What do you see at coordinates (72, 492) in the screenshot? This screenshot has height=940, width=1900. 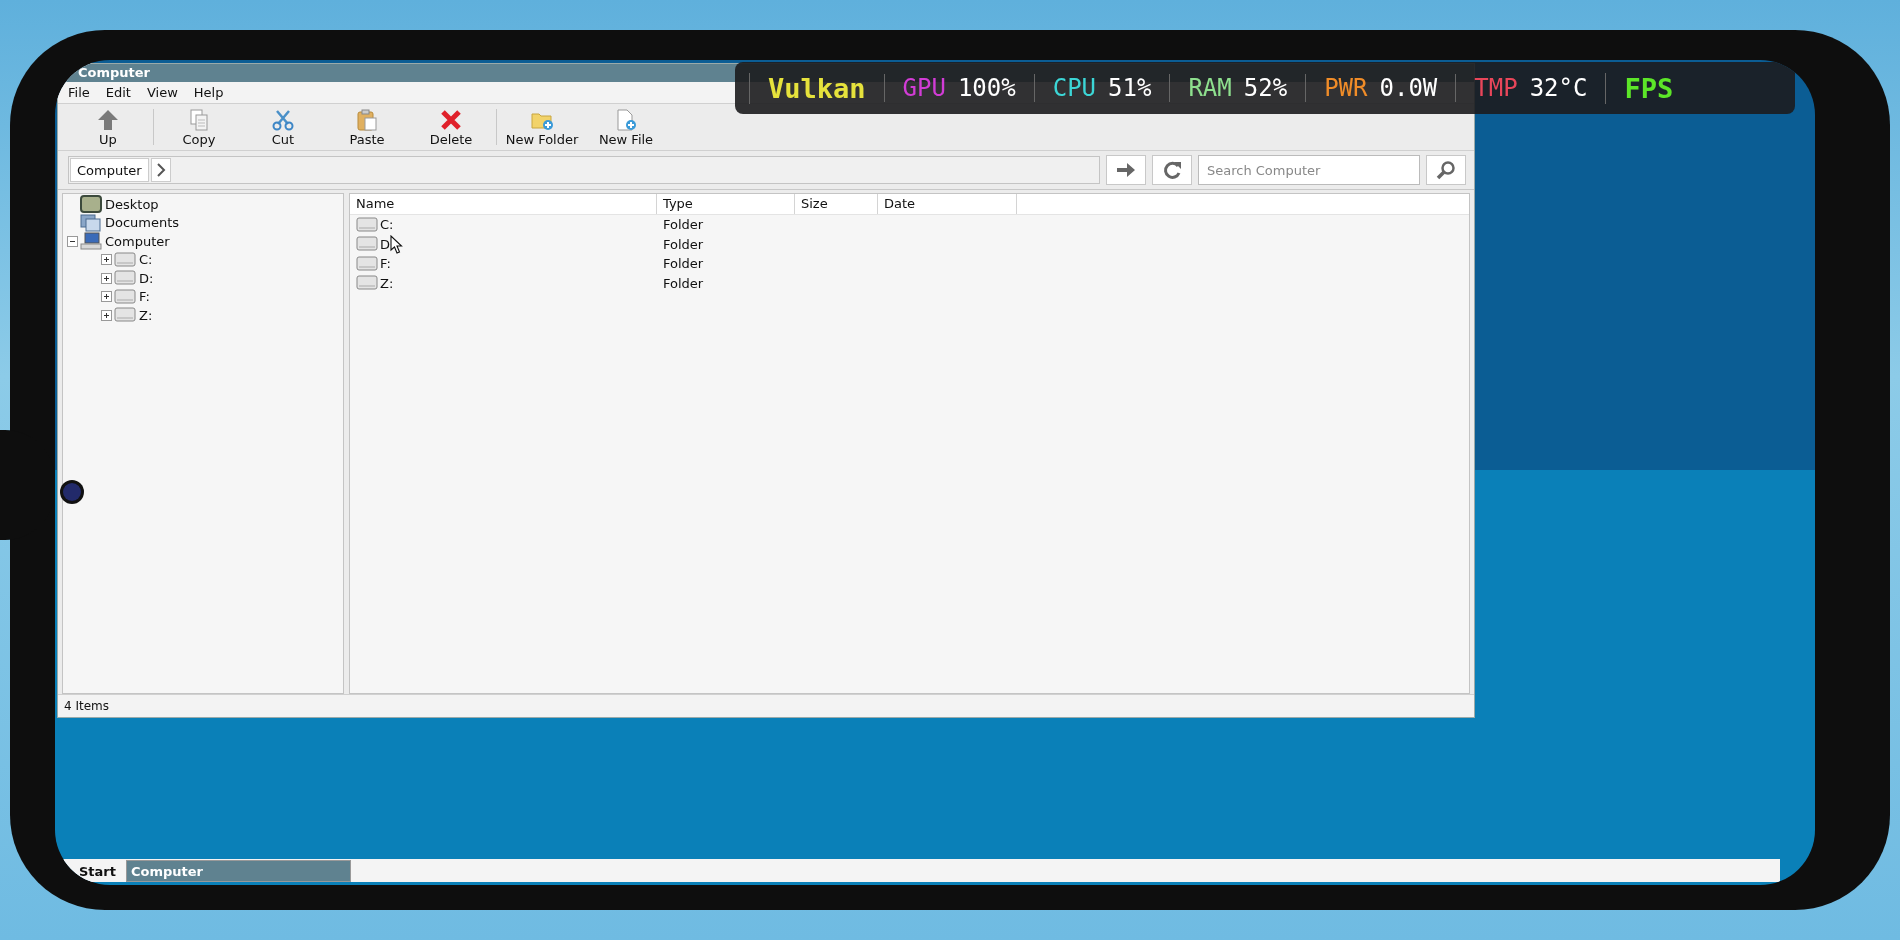 I see `camera-icon` at bounding box center [72, 492].